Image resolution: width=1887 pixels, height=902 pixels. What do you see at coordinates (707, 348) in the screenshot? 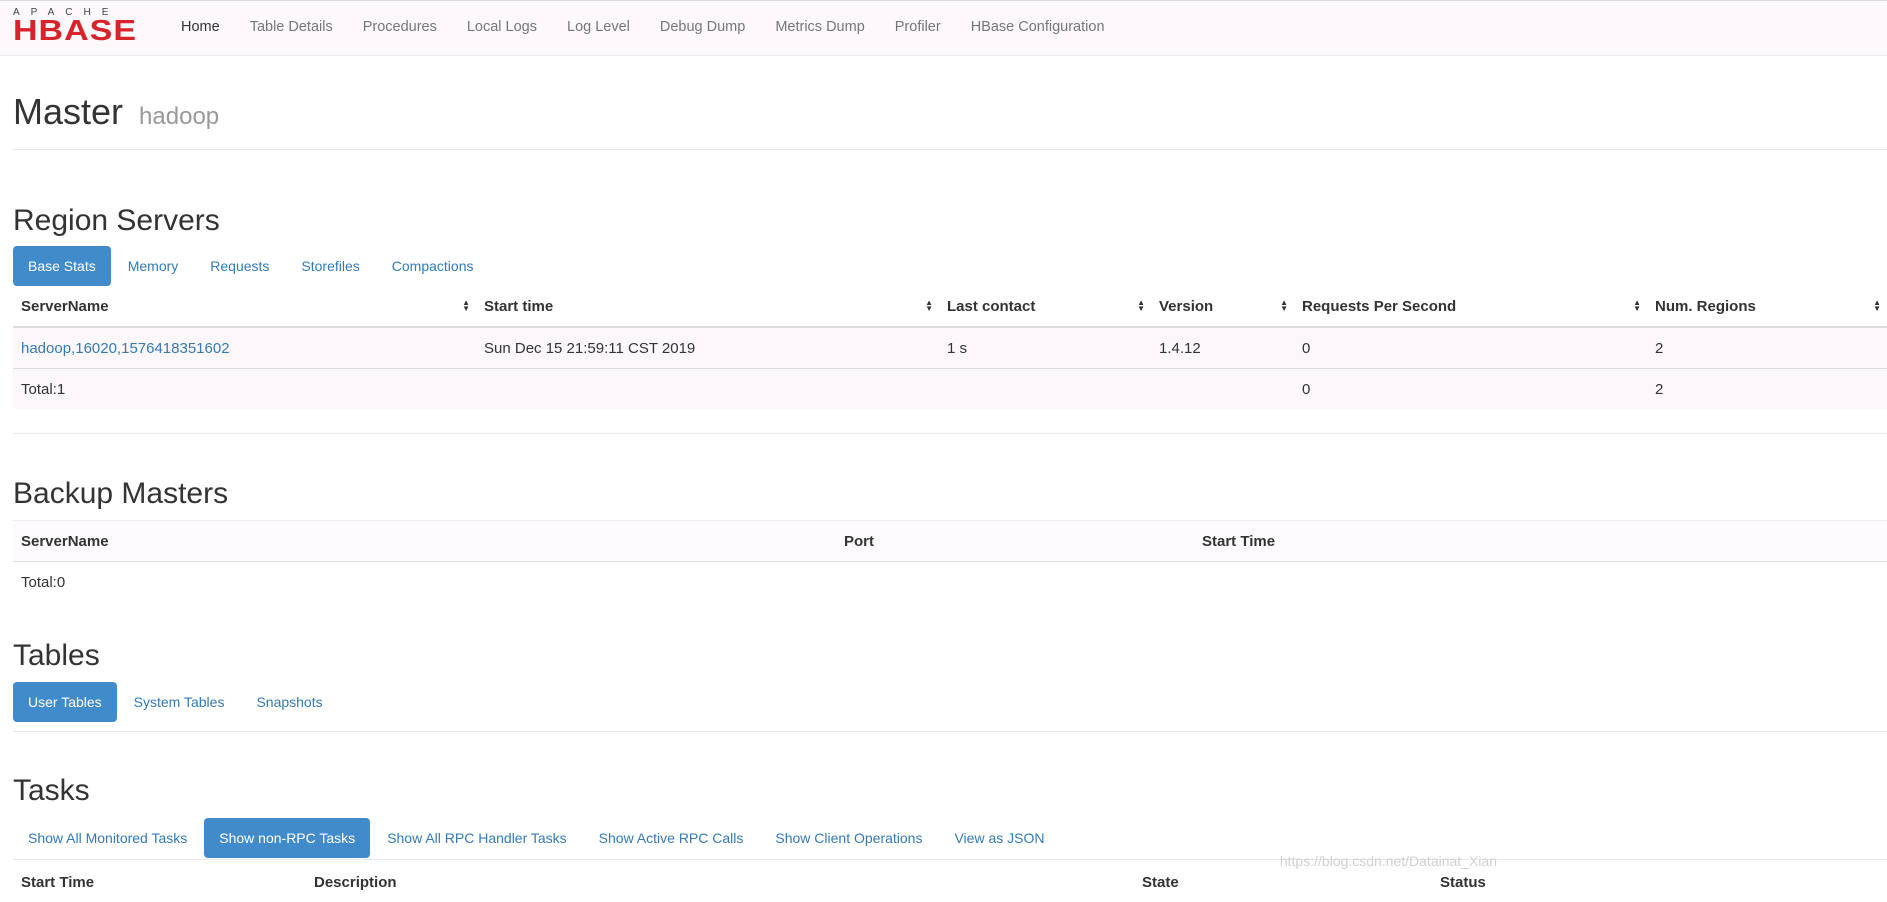
I see `cell-start-time: Sun Dec 15 21:59:11 CST 2019` at bounding box center [707, 348].